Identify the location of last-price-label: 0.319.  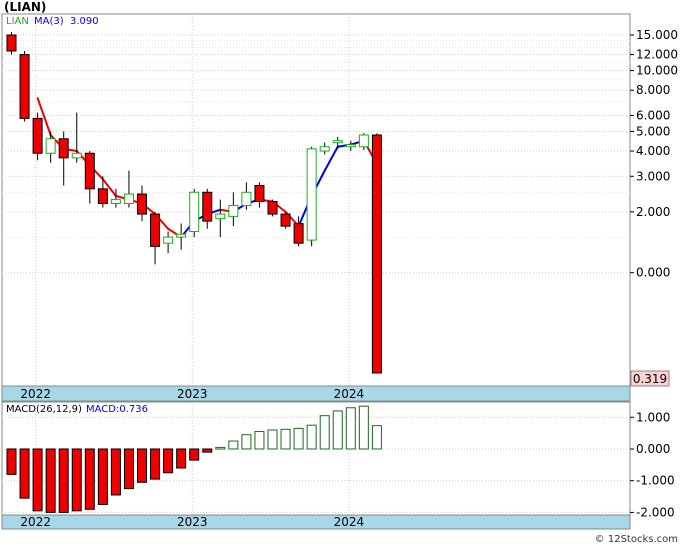
(650, 379).